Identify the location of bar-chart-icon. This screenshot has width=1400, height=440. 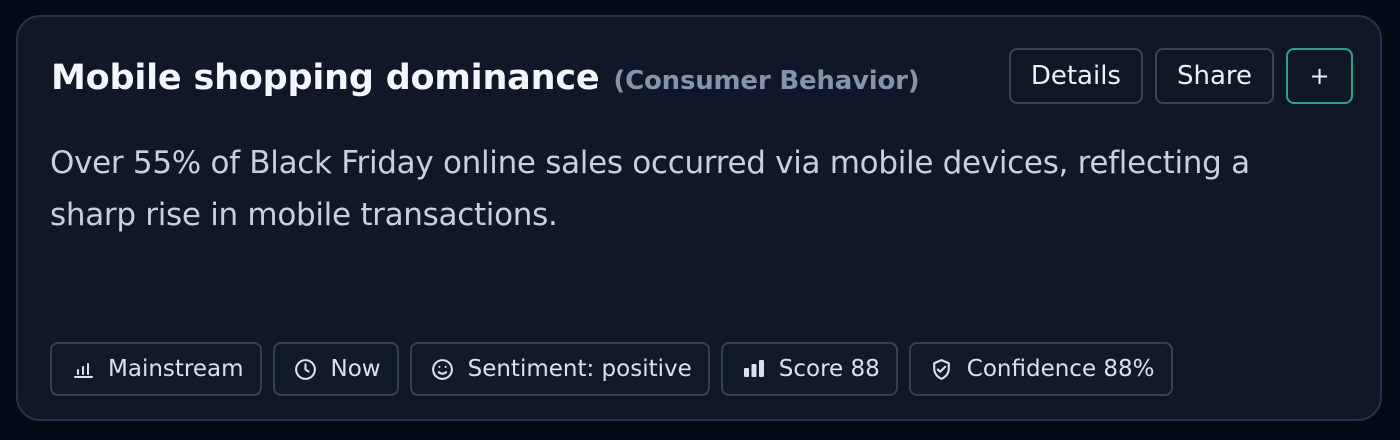
(83, 369).